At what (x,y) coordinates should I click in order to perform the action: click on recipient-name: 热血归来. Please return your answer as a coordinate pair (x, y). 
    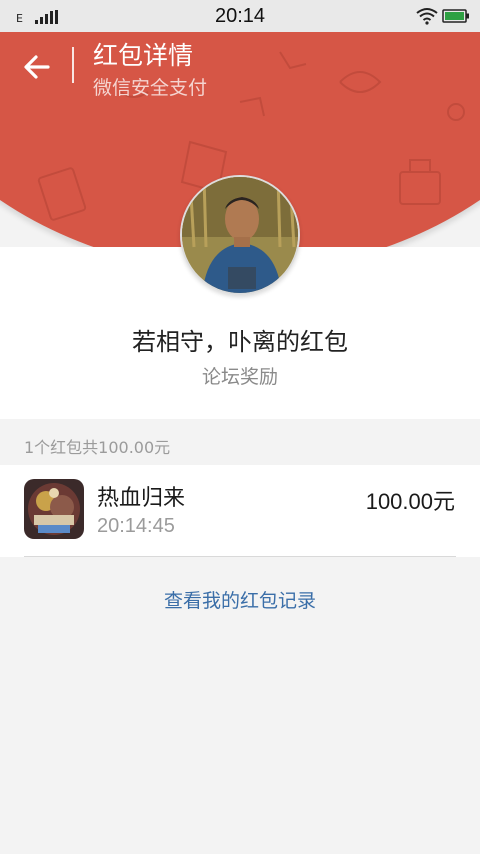
    Looking at the image, I should click on (141, 498).